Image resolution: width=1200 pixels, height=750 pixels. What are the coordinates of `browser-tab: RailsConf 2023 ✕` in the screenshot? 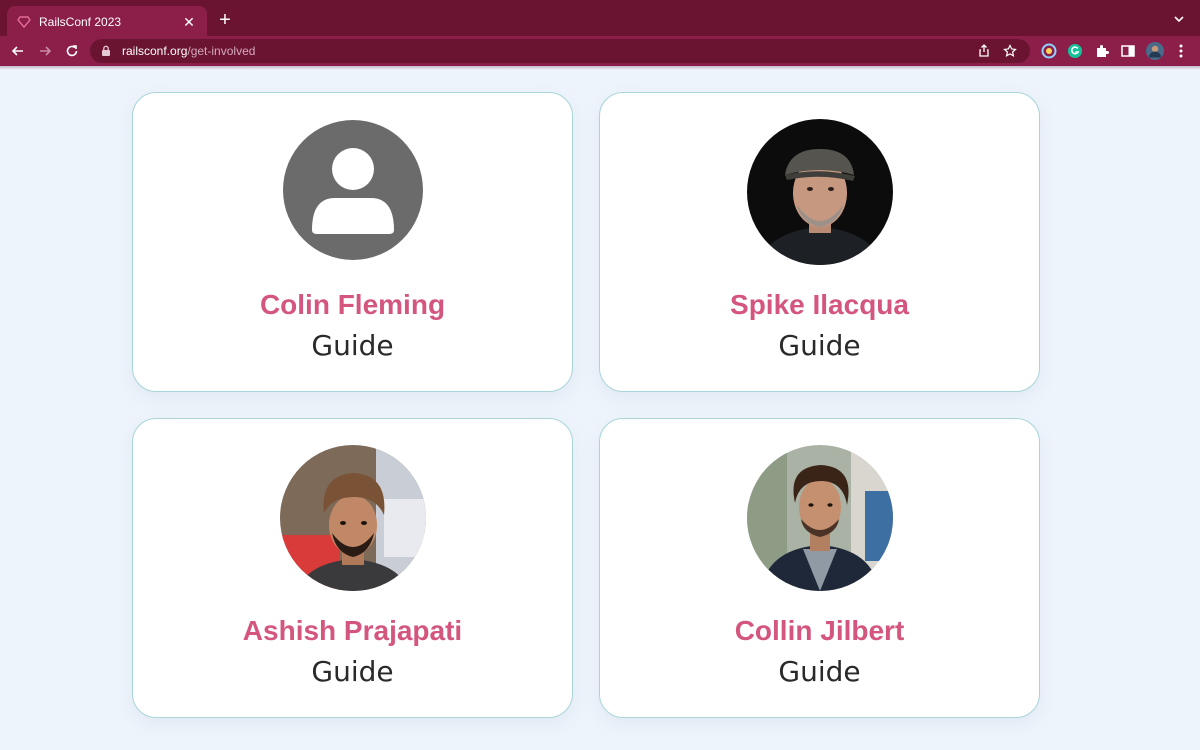 It's located at (107, 22).